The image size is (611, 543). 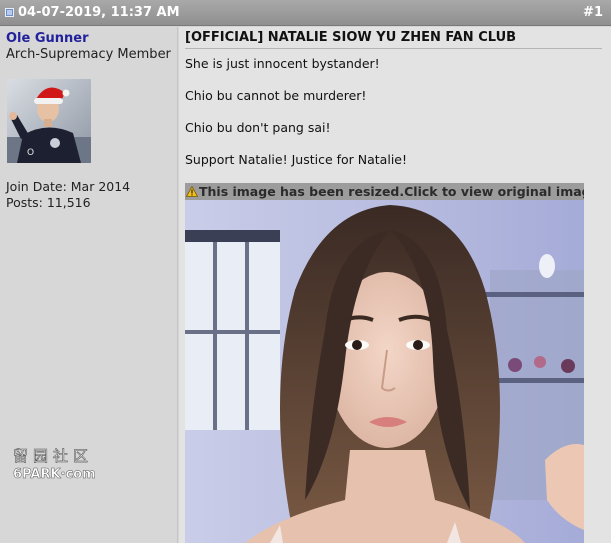 What do you see at coordinates (393, 39) in the screenshot?
I see `post-title: [OFFICIAL] NATALIE SIOW YU ZHEN FAN CLUB` at bounding box center [393, 39].